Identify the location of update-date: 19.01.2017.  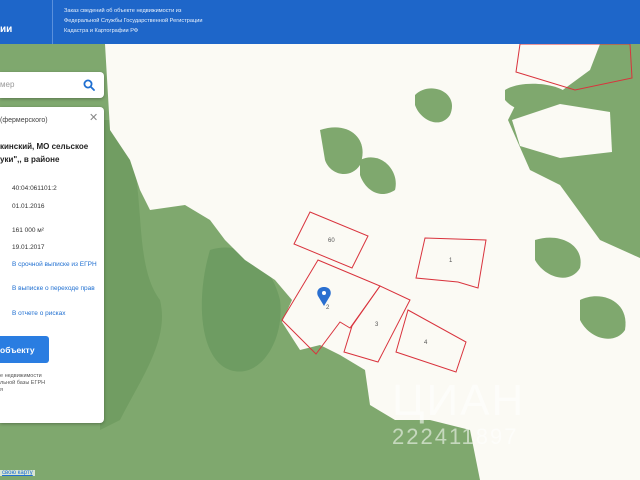
(28, 247).